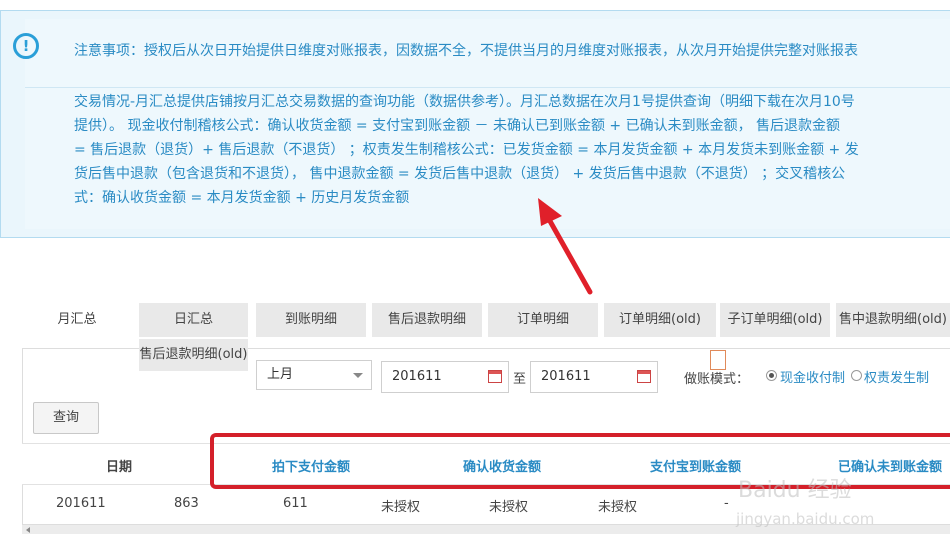 The height and width of the screenshot is (534, 950). What do you see at coordinates (427, 320) in the screenshot?
I see `tab-after-sale-refund-detail: 售后退款明细` at bounding box center [427, 320].